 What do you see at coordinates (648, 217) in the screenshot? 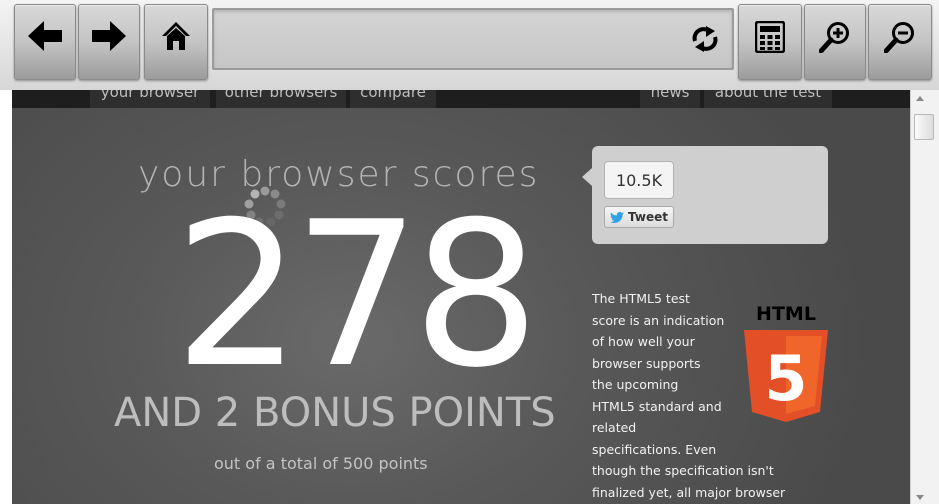
I see `tweet-button-label: Tweet` at bounding box center [648, 217].